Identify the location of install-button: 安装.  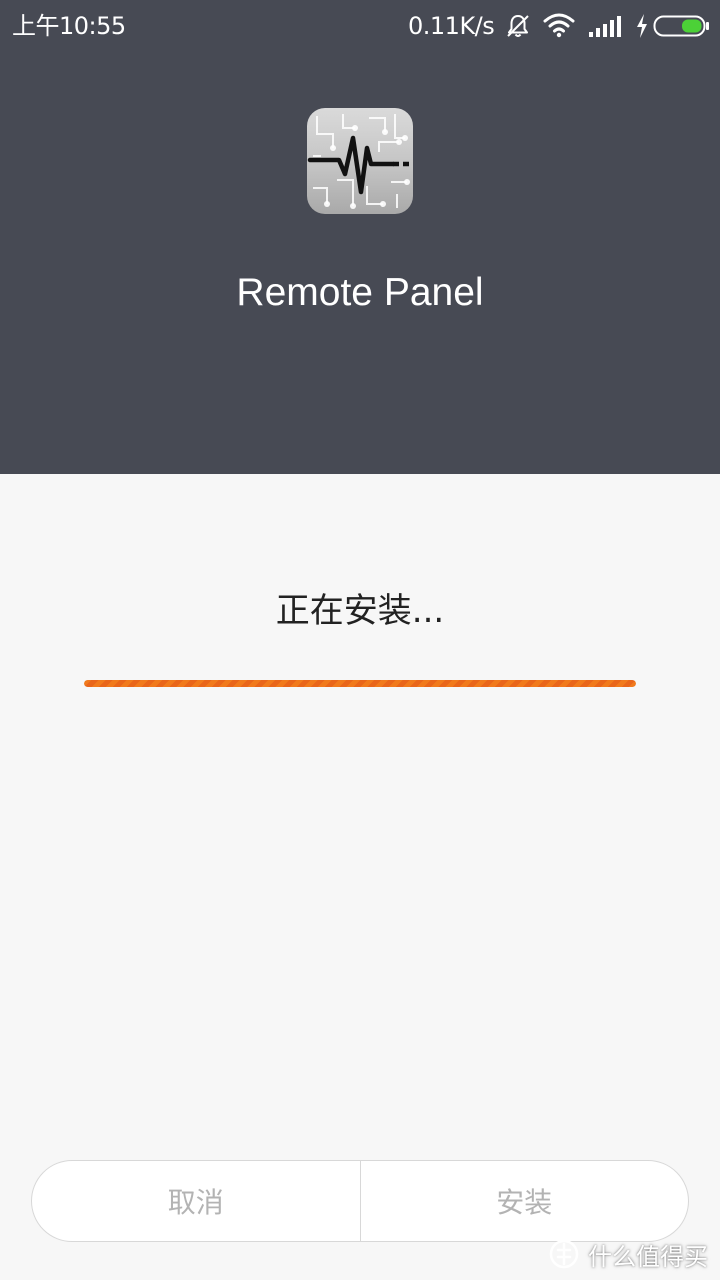
(525, 1201).